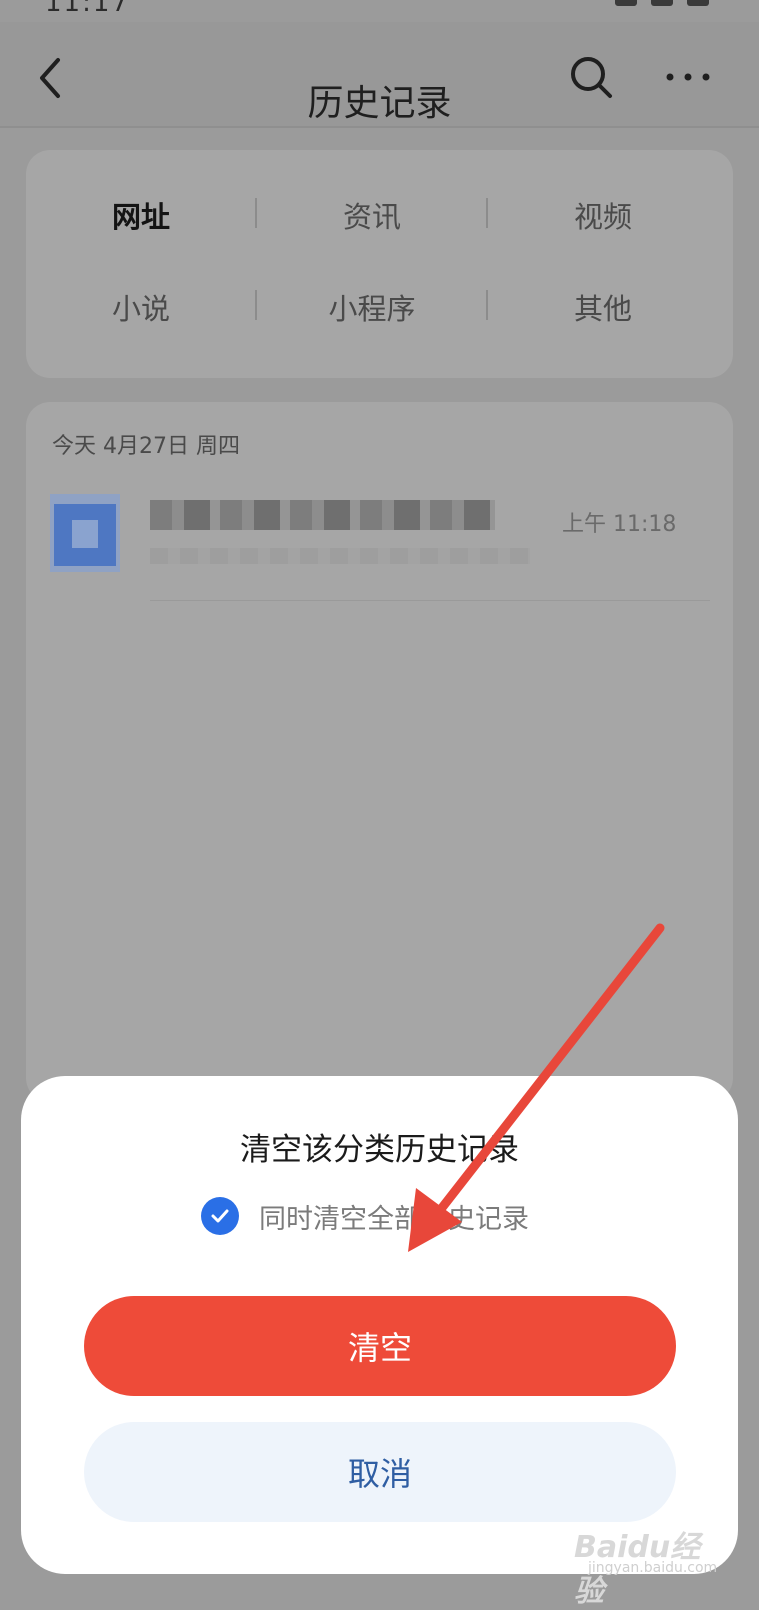 The image size is (759, 1610). Describe the element at coordinates (379, 537) in the screenshot. I see `history-item: 上午 11:18` at that location.